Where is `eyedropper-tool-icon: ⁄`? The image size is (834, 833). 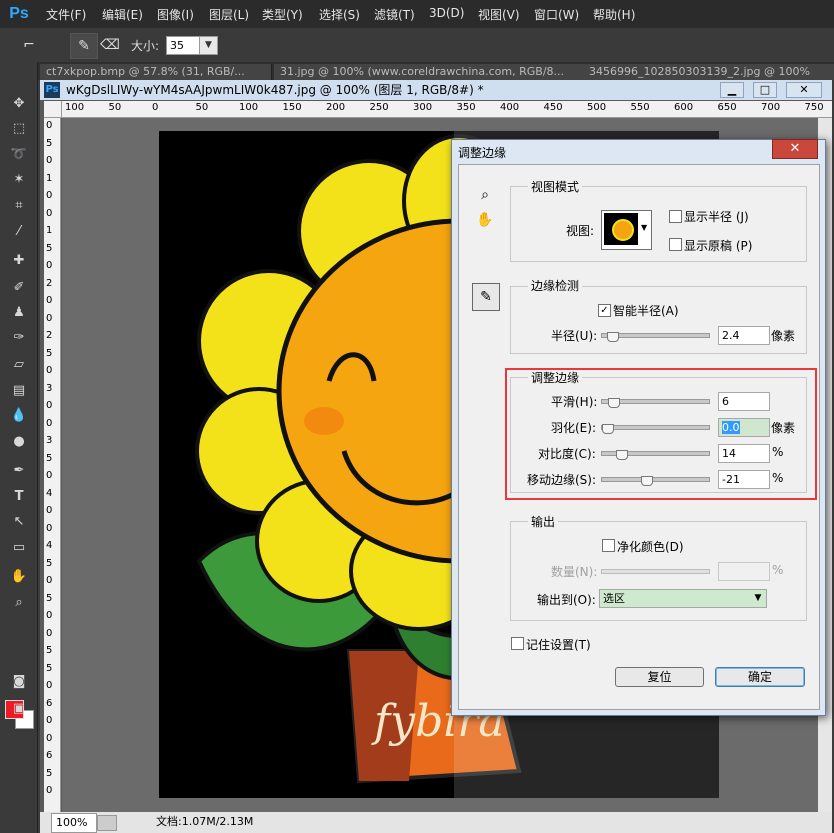 eyedropper-tool-icon: ⁄ is located at coordinates (19, 232).